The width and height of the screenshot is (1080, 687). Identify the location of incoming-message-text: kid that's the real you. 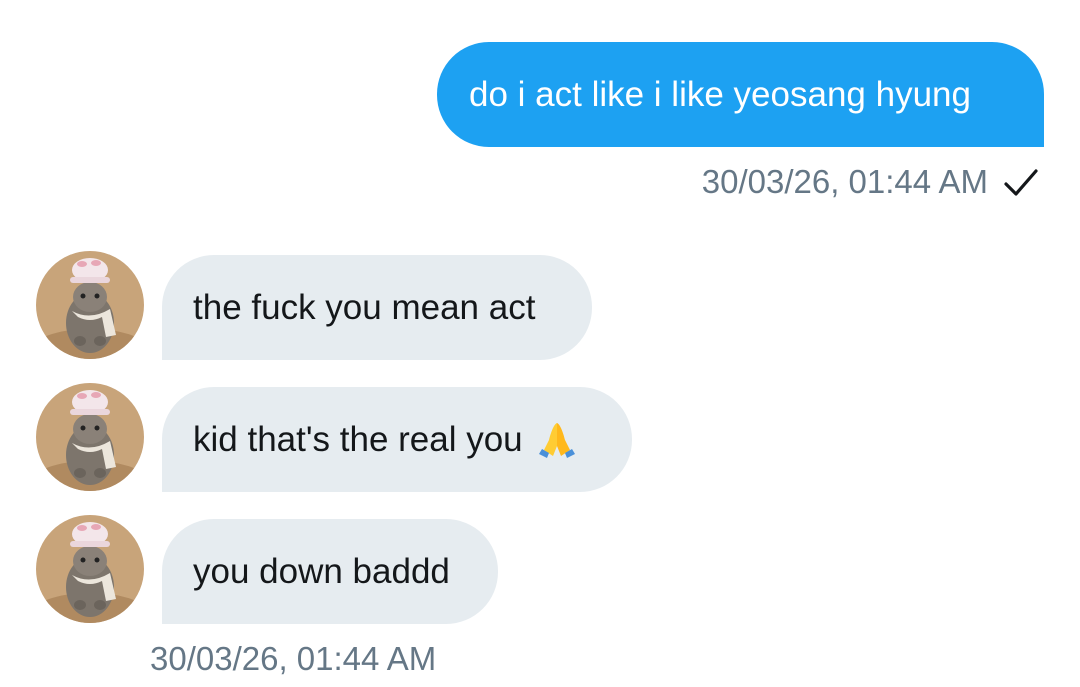
(358, 439).